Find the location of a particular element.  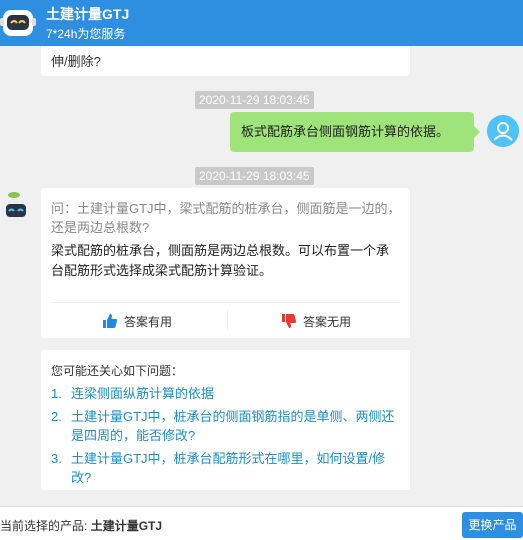

answer-useless-label: 答案无用 is located at coordinates (327, 321).